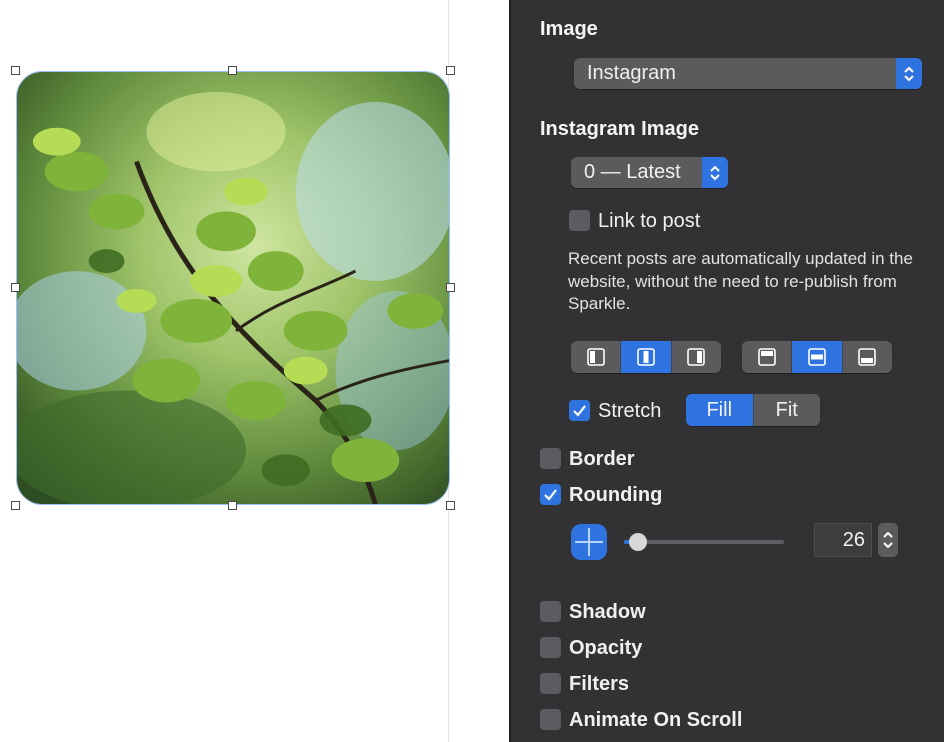 Image resolution: width=944 pixels, height=742 pixels. Describe the element at coordinates (632, 172) in the screenshot. I see `post-select-value: 0 — Latest` at that location.